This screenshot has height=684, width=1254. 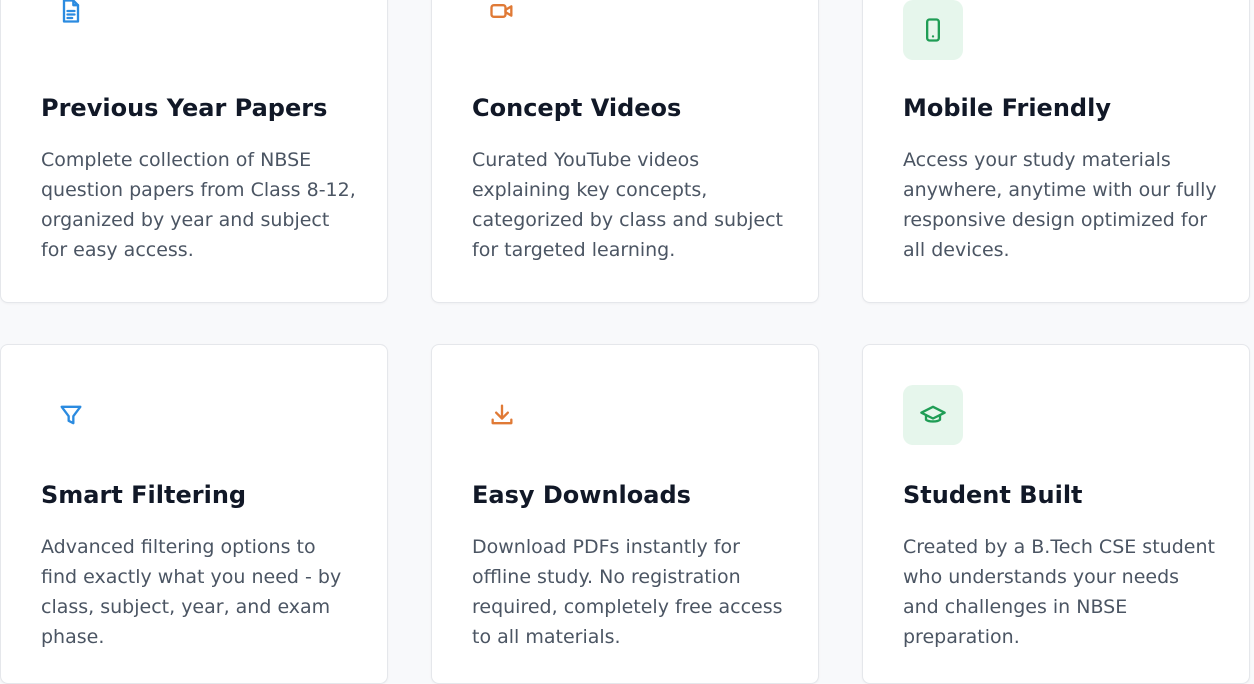 What do you see at coordinates (933, 30) in the screenshot?
I see `mobile-phone-icon` at bounding box center [933, 30].